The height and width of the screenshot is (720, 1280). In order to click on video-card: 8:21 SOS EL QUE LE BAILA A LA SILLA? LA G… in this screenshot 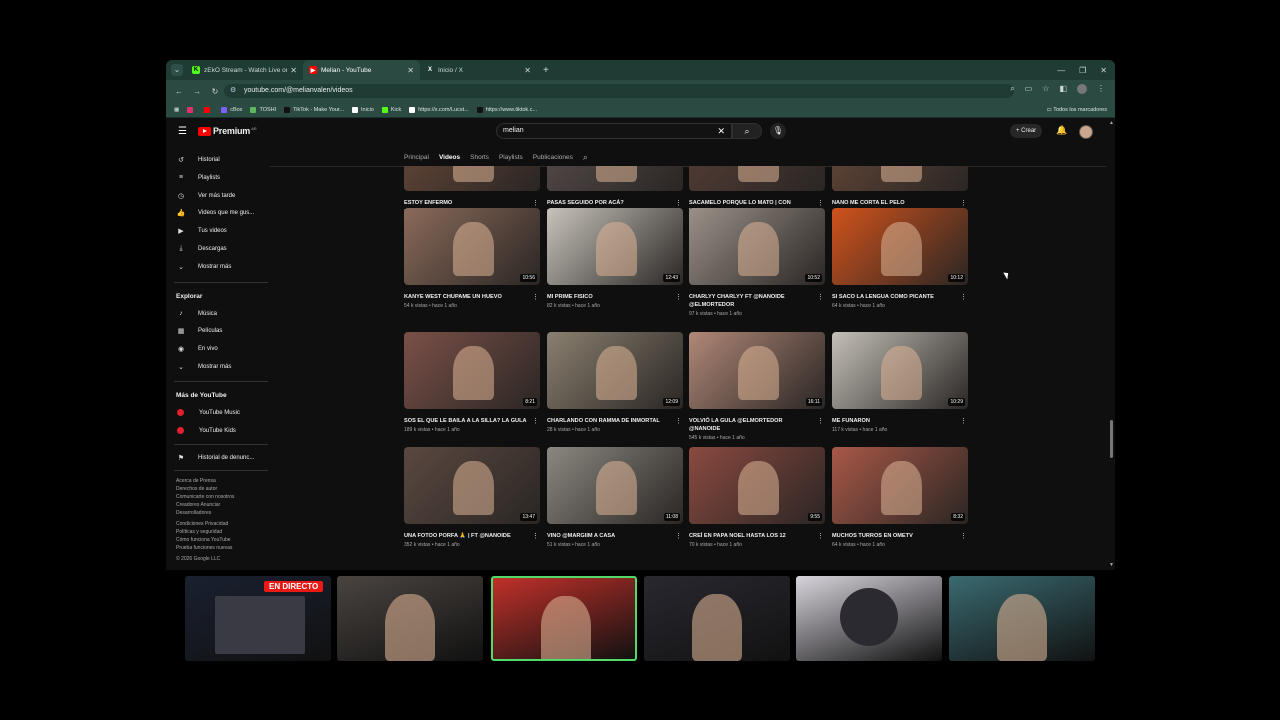, I will do `click(472, 382)`.